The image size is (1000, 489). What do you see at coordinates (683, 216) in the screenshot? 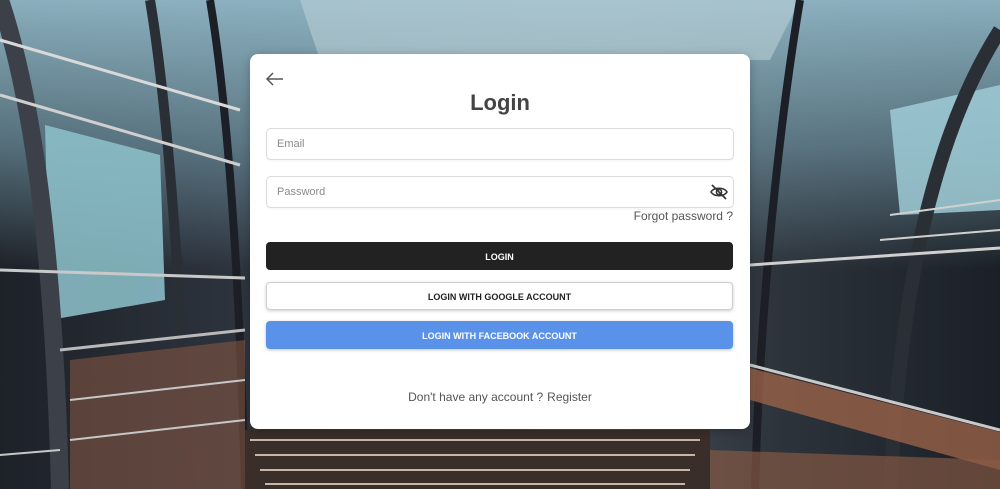
I see `forgot-password-link: Forgot password ?` at bounding box center [683, 216].